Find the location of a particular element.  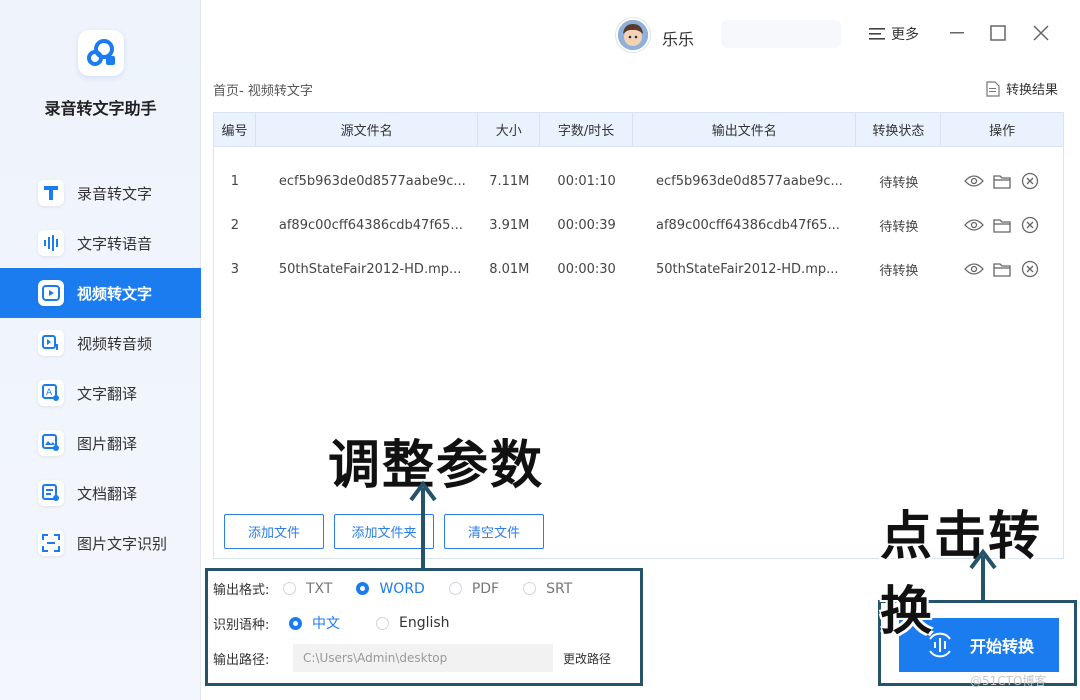

sidebar-item-label: 录音转文字 is located at coordinates (115, 193).